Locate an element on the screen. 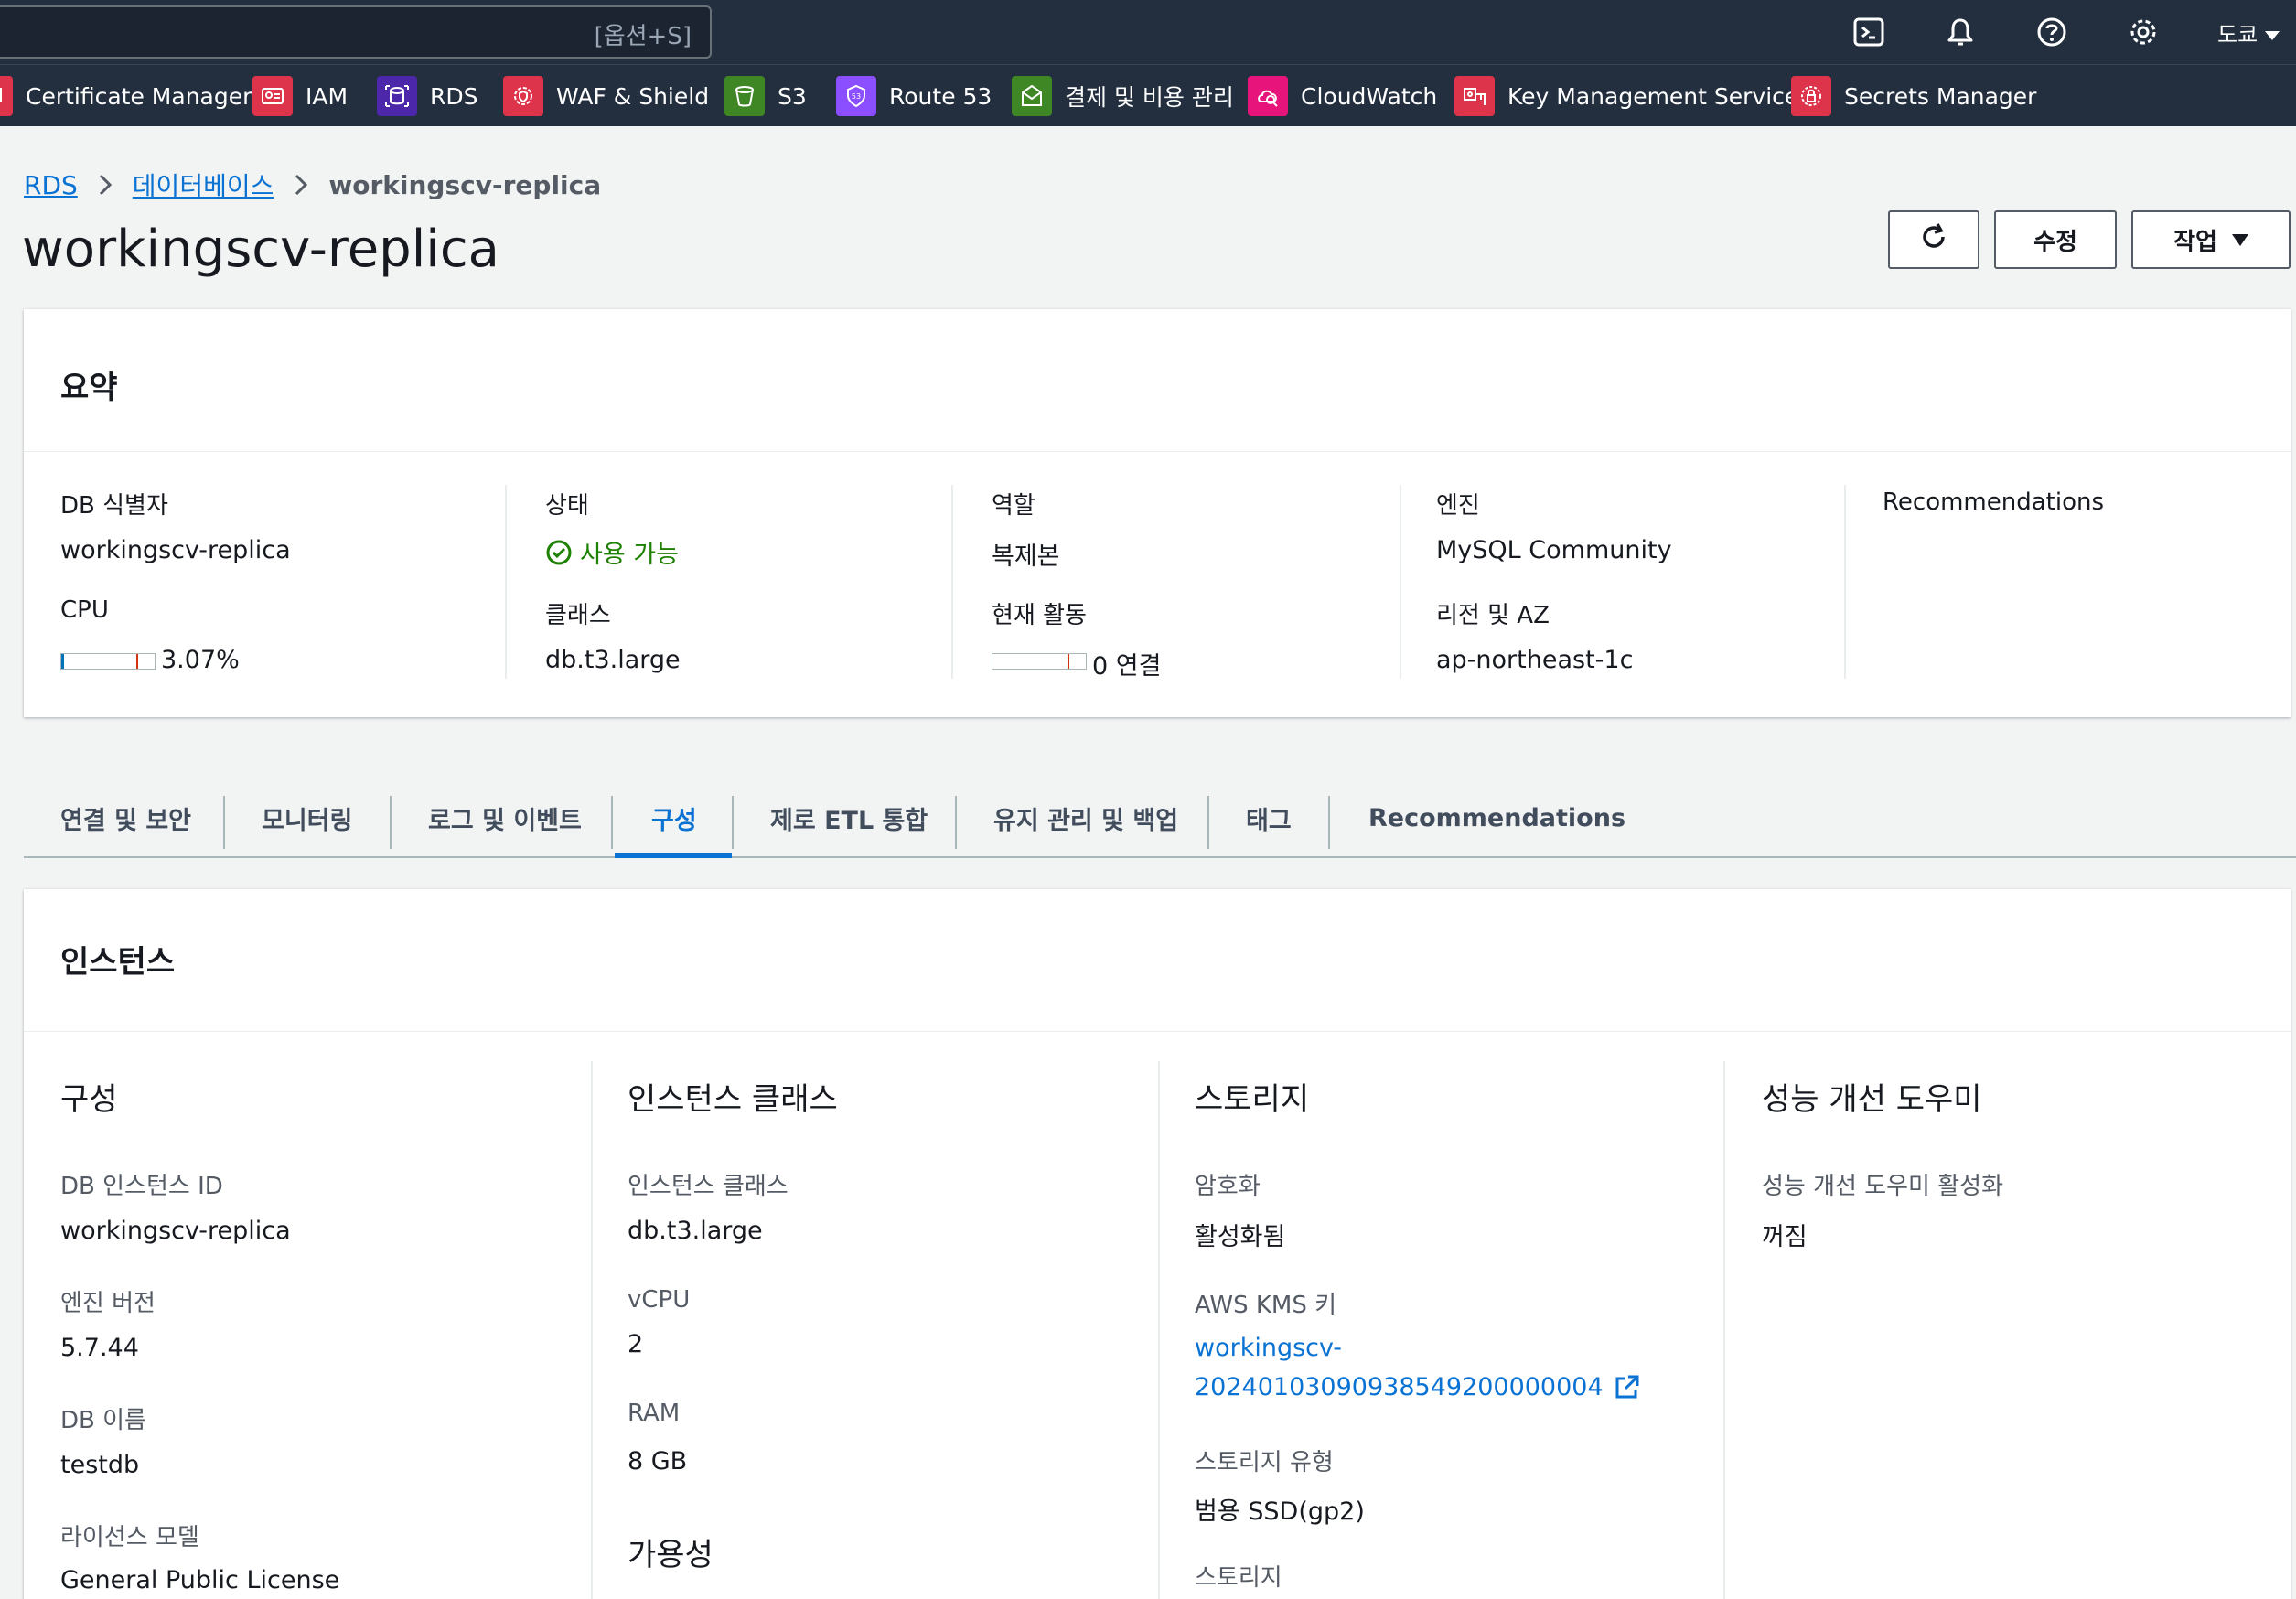 The width and height of the screenshot is (2296, 1599). favorite-s3: S3 is located at coordinates (765, 96).